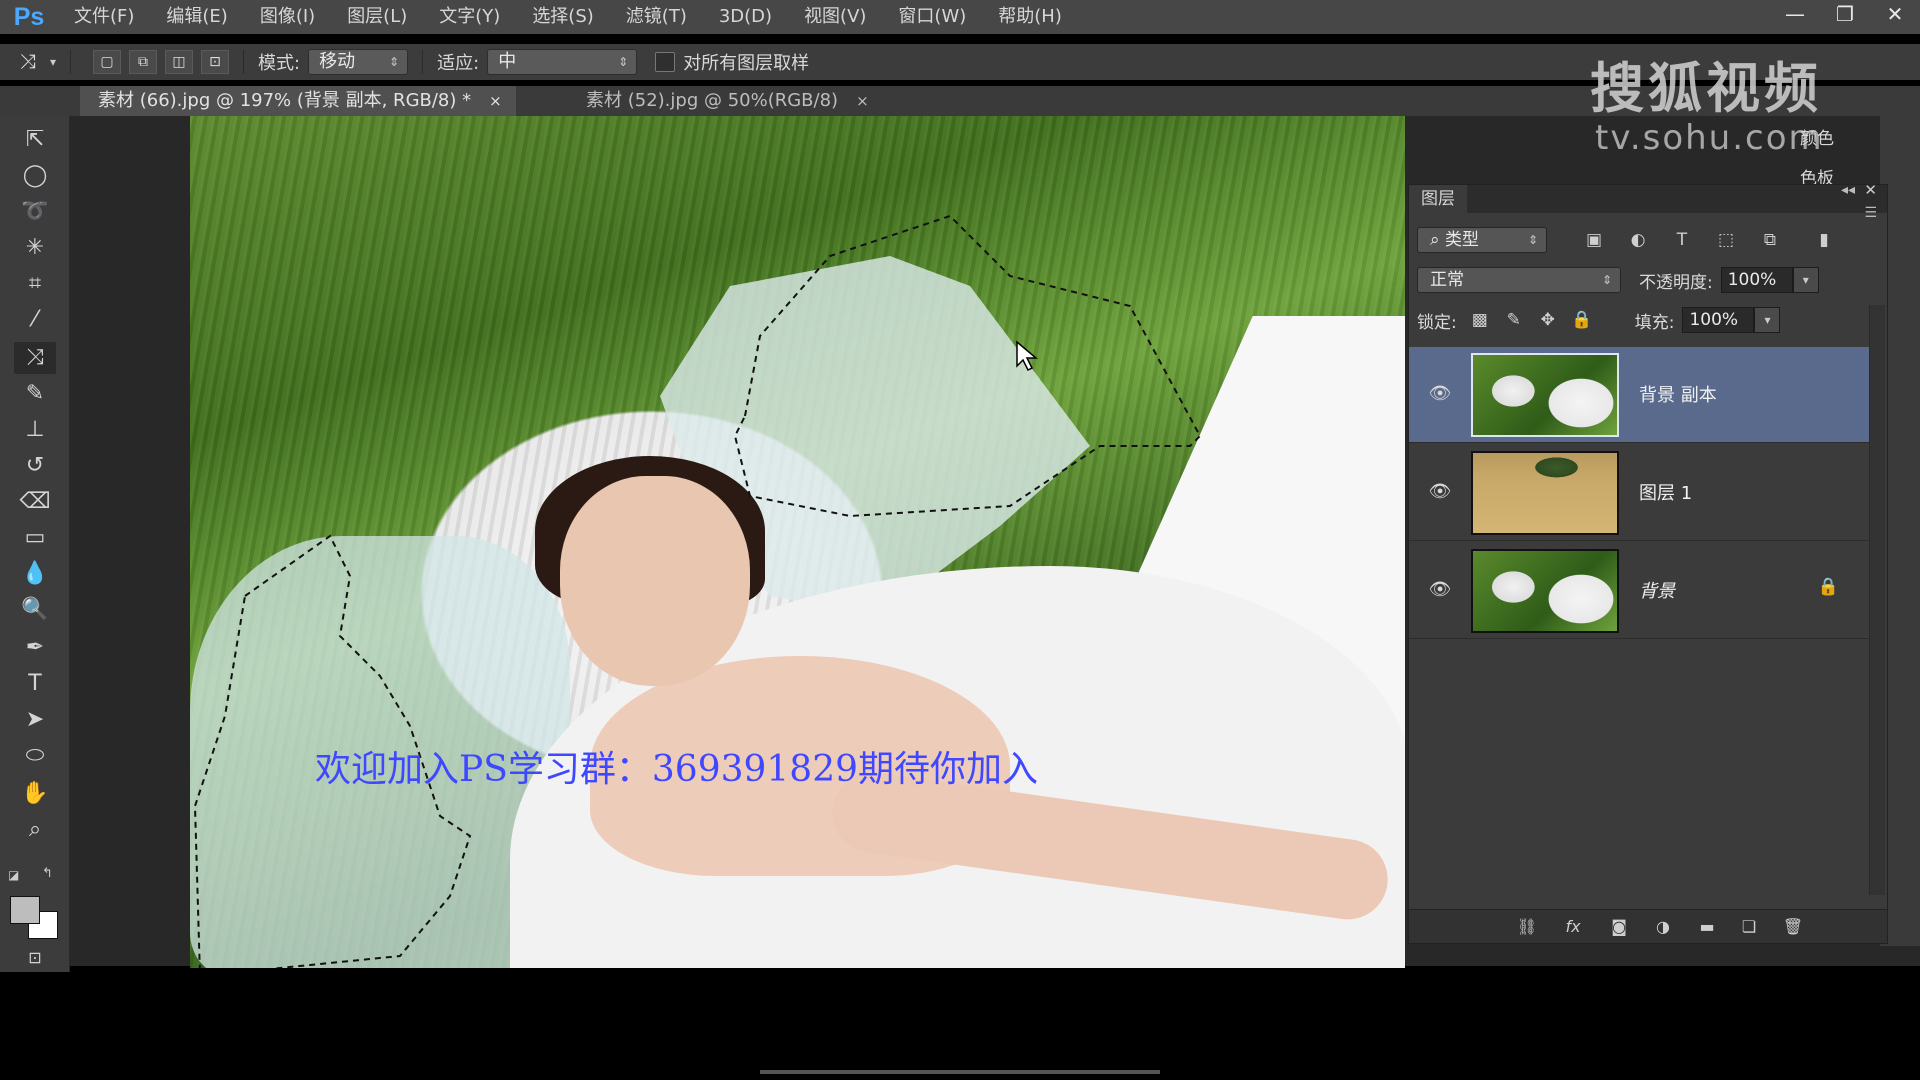 The image size is (1920, 1080). What do you see at coordinates (35, 466) in the screenshot?
I see `history-brush-tool-icon: ↺` at bounding box center [35, 466].